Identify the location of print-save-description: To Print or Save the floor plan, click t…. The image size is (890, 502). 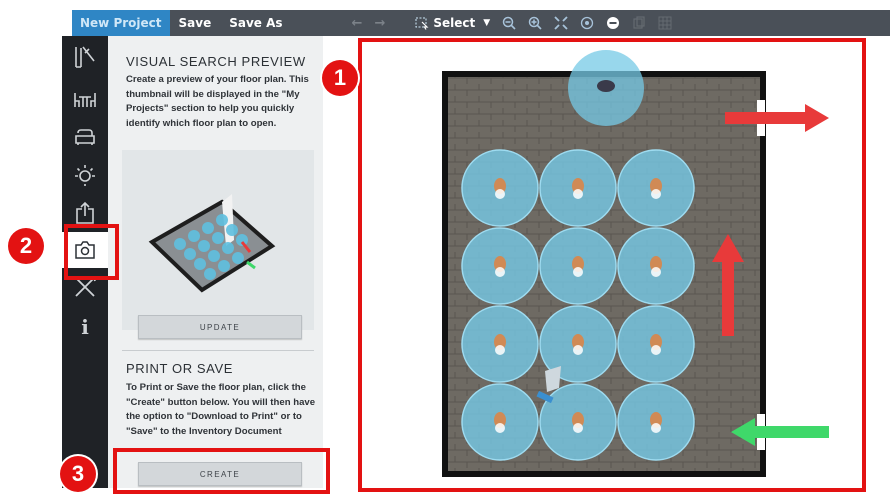
(221, 409).